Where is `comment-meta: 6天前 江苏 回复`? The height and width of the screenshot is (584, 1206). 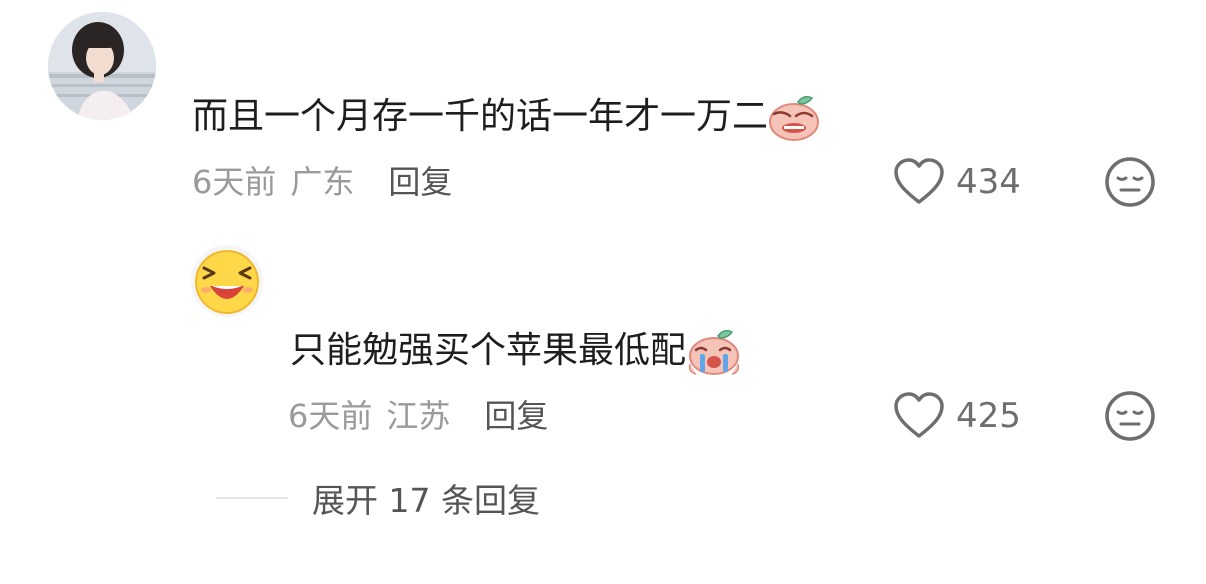
comment-meta: 6天前 江苏 回复 is located at coordinates (418, 416).